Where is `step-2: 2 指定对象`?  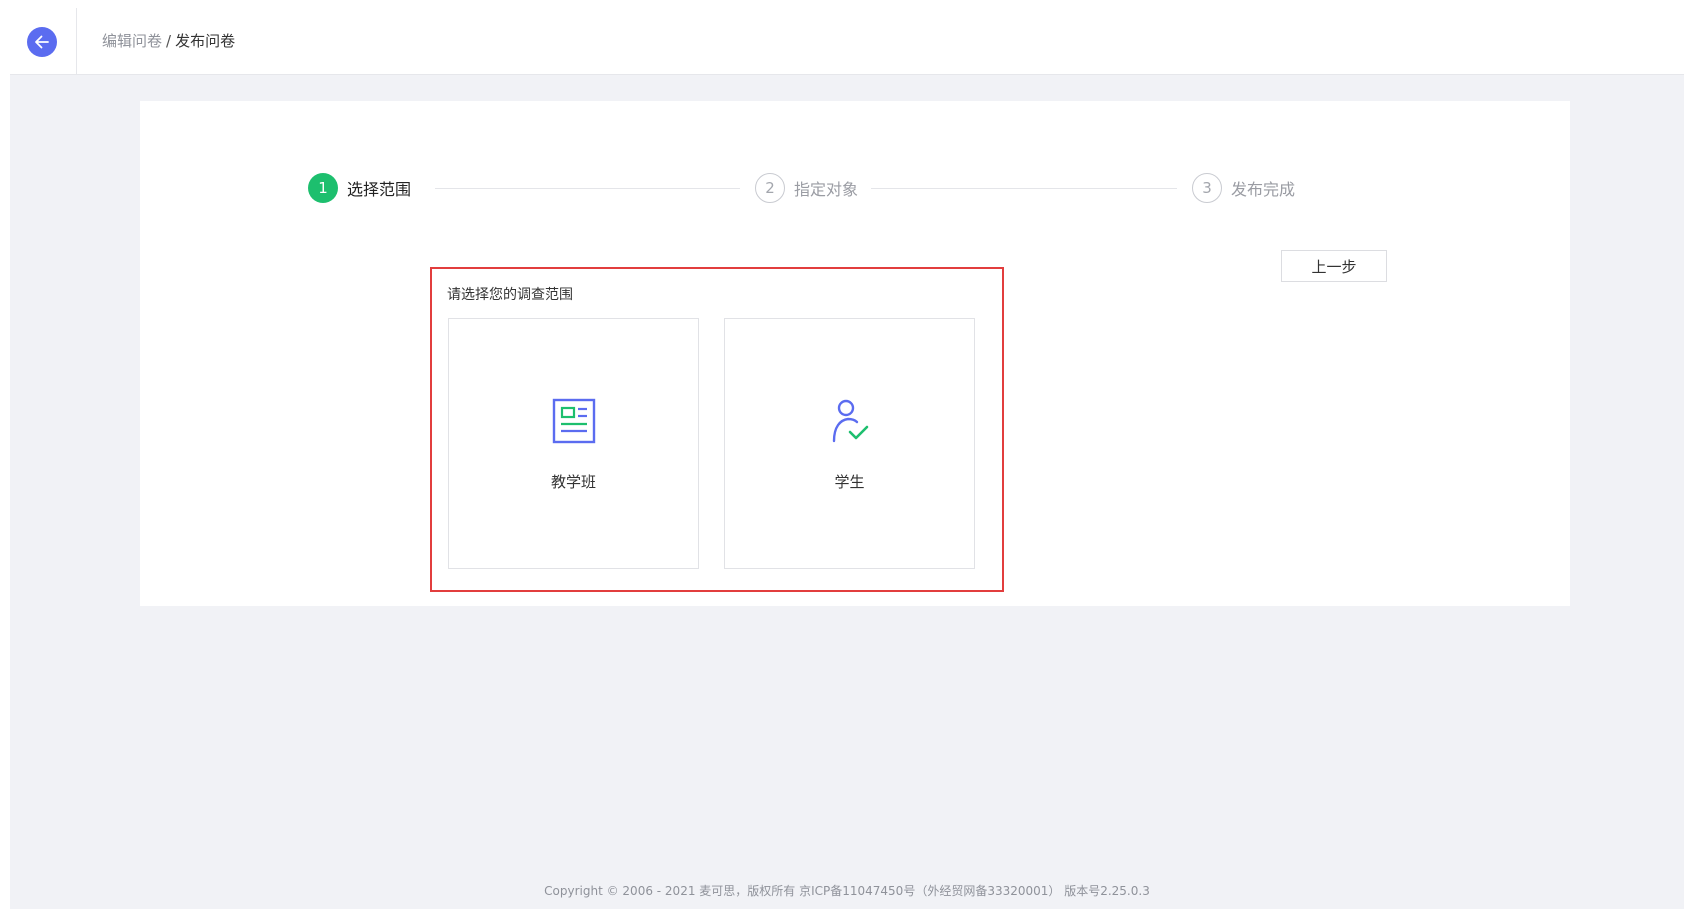 step-2: 2 指定对象 is located at coordinates (806, 188).